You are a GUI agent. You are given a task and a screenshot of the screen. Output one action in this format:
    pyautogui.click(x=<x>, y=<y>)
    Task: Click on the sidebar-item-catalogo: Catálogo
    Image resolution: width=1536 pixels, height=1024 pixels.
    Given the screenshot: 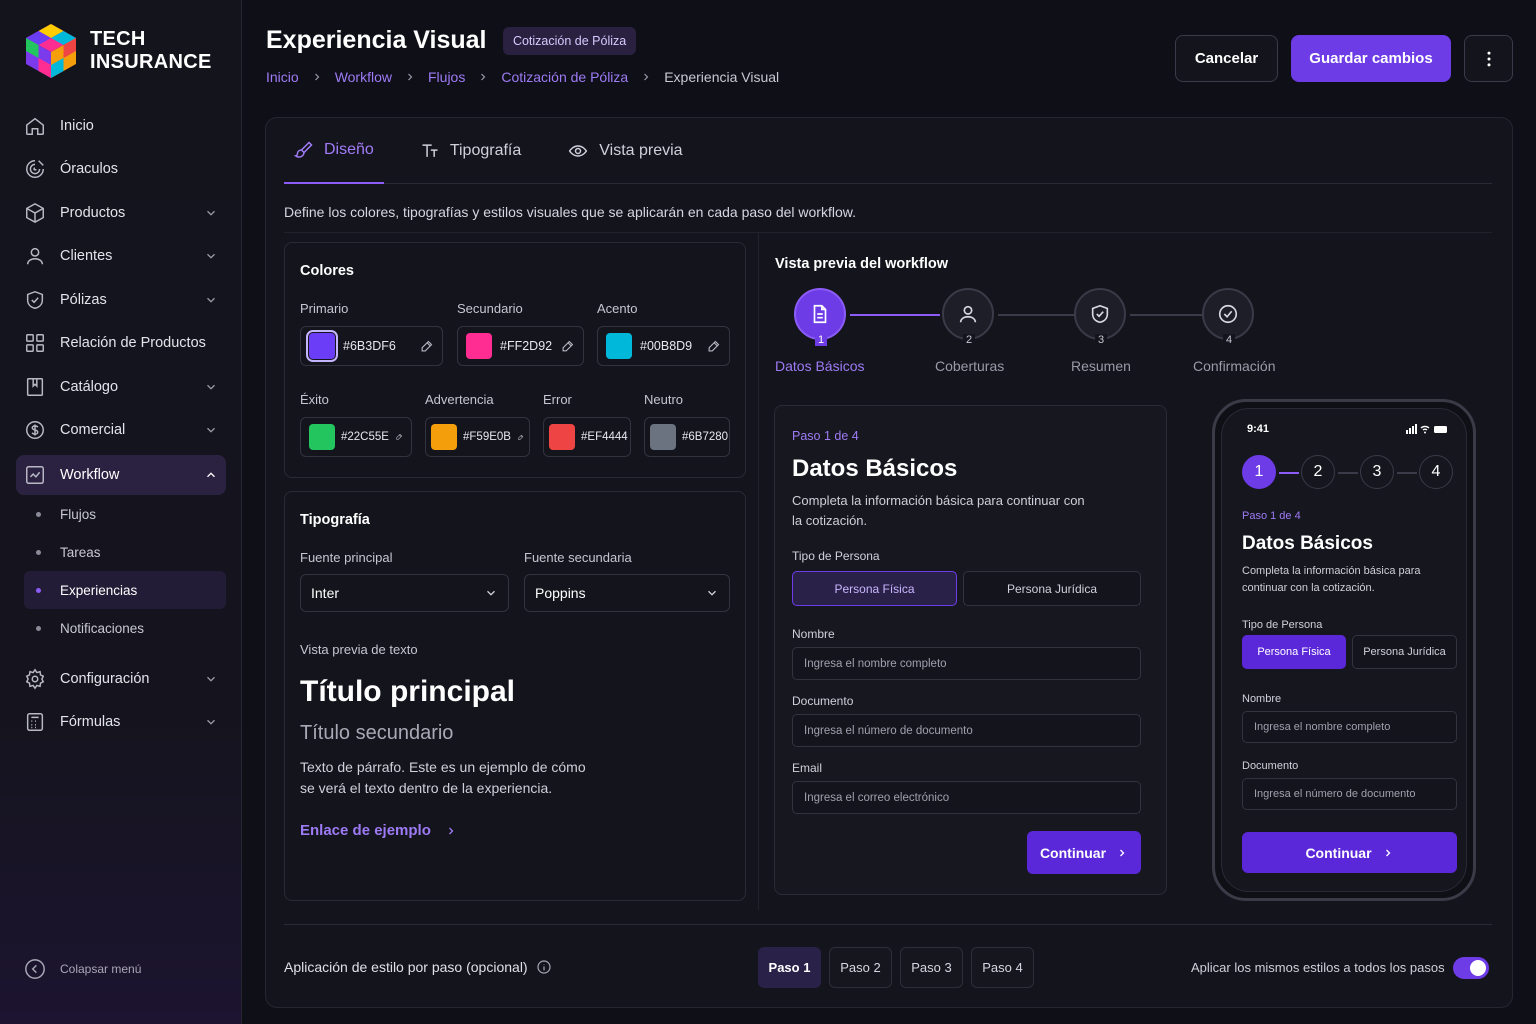 What is the action you would take?
    pyautogui.click(x=121, y=387)
    